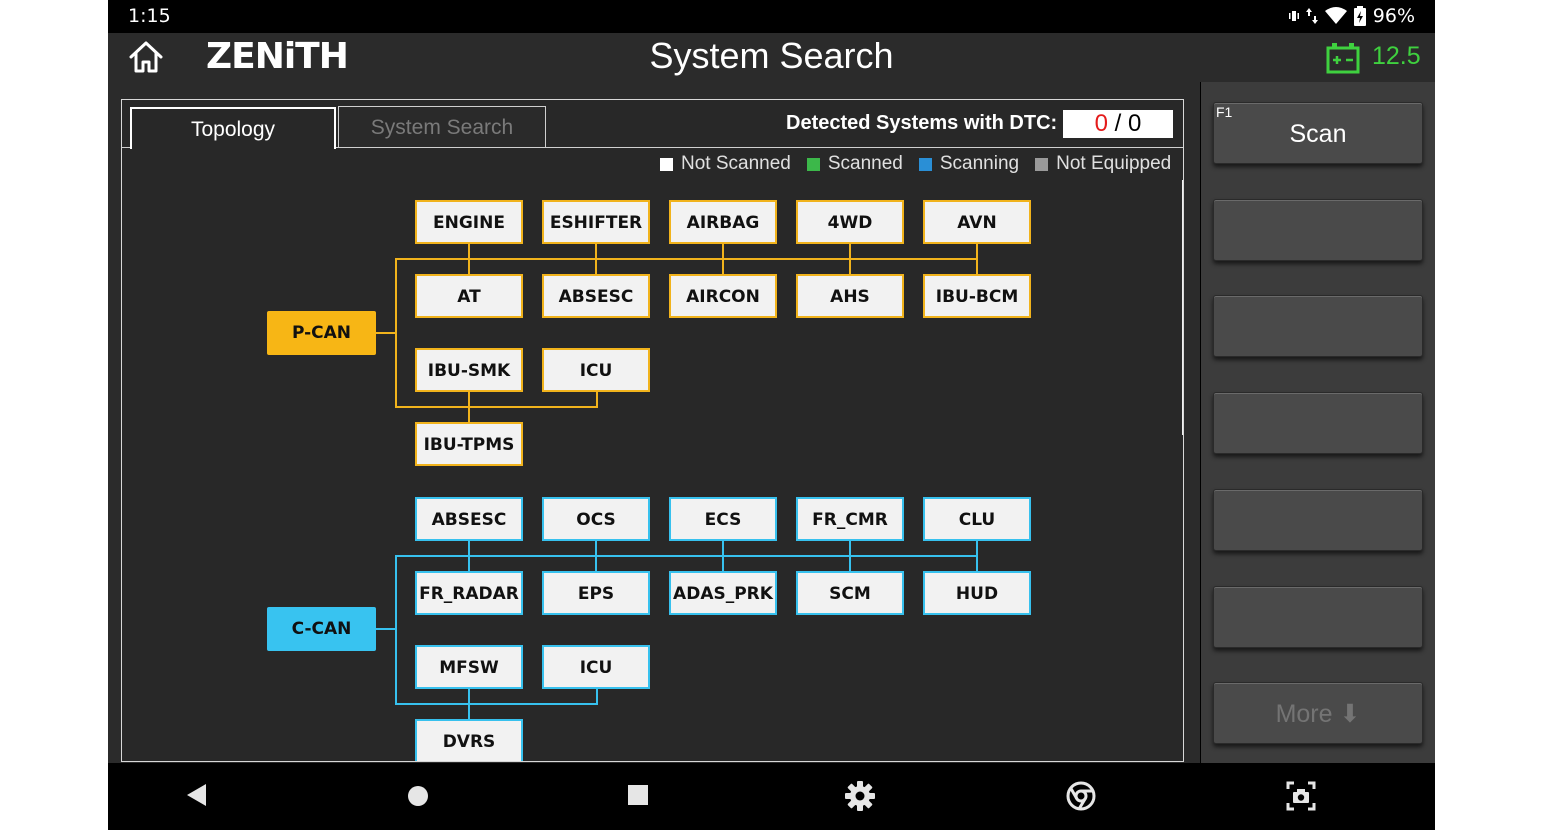 This screenshot has height=830, width=1542. What do you see at coordinates (977, 519) in the screenshot?
I see `module-clu: CLU` at bounding box center [977, 519].